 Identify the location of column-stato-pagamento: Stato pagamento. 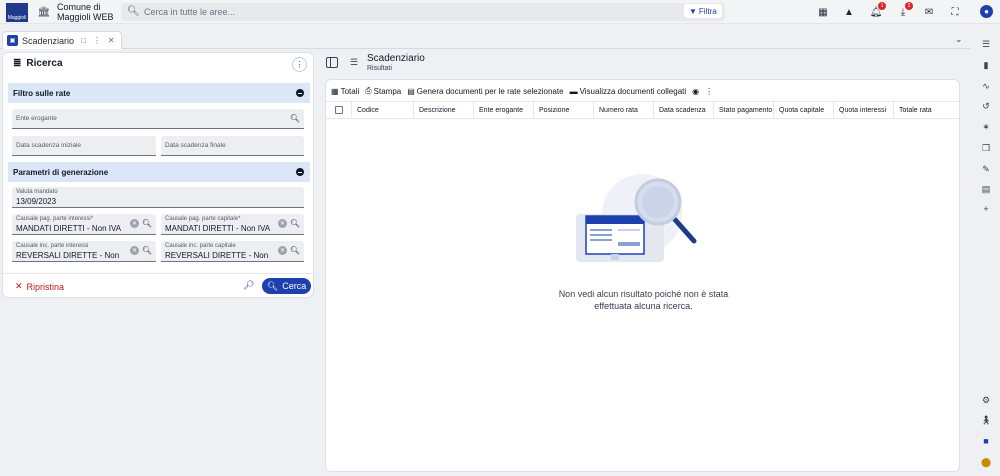
(743, 110).